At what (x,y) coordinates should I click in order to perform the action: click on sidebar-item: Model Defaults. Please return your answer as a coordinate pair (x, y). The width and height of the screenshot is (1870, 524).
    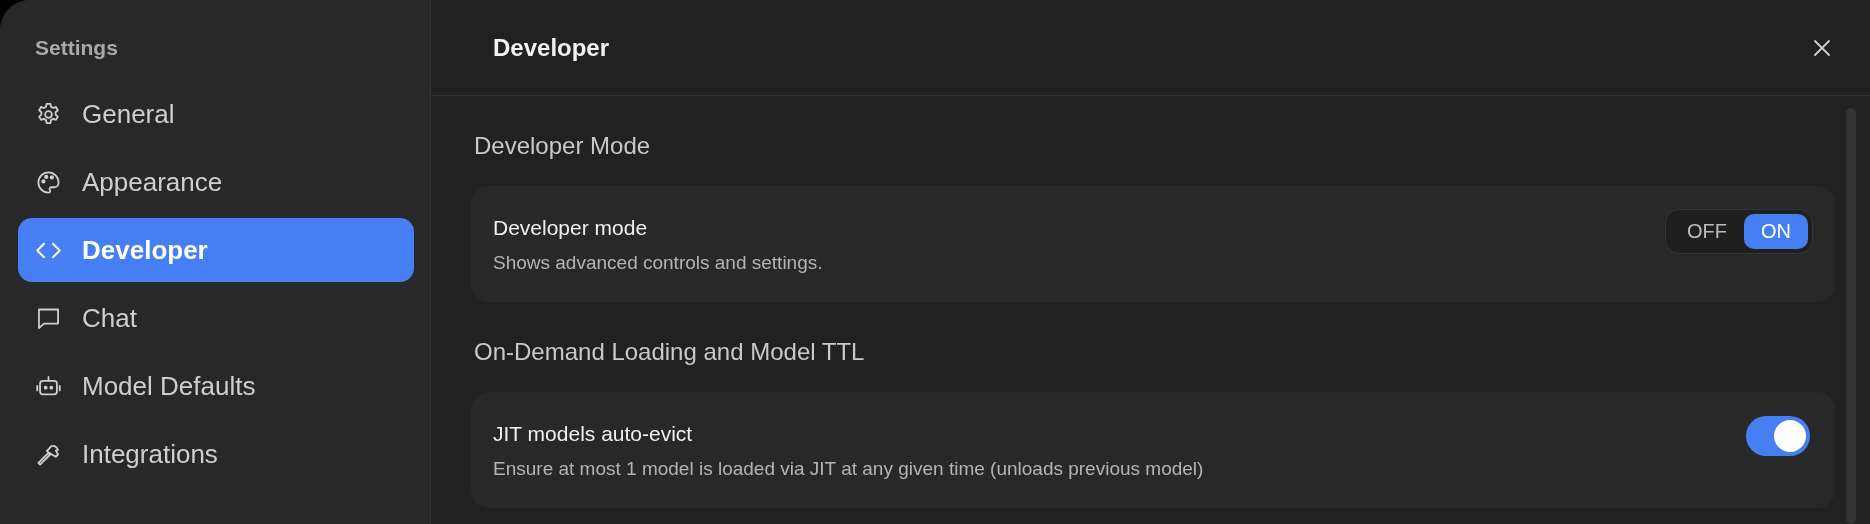
    Looking at the image, I should click on (216, 386).